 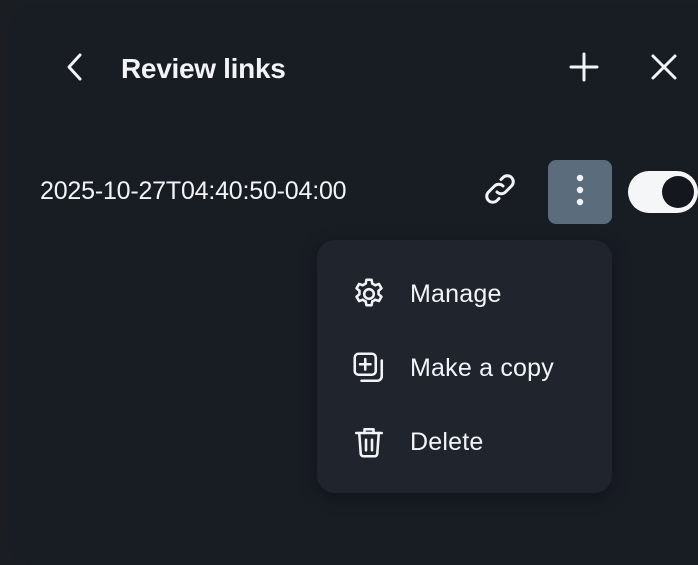 What do you see at coordinates (482, 368) in the screenshot?
I see `menu-item-label: Make a copy` at bounding box center [482, 368].